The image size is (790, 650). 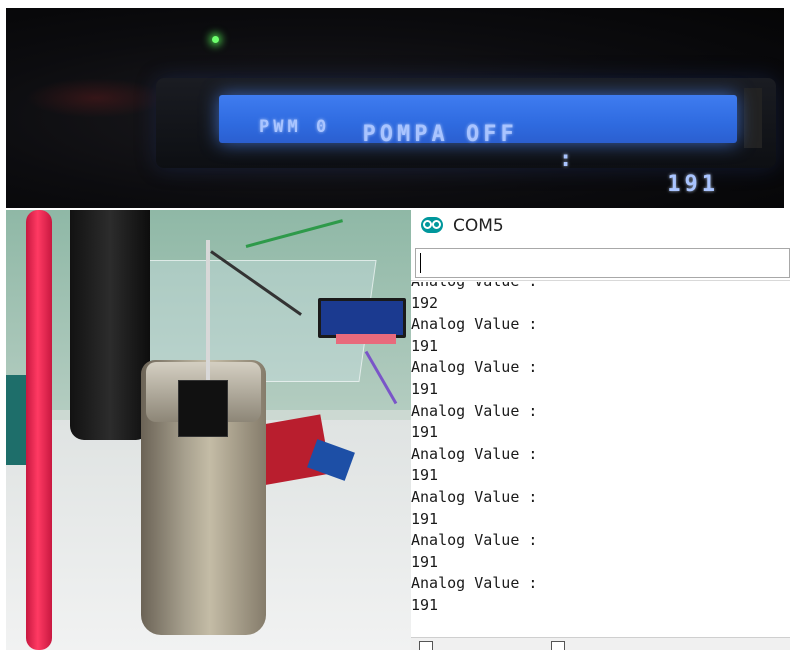 I want to click on red-cable, so click(x=39, y=430).